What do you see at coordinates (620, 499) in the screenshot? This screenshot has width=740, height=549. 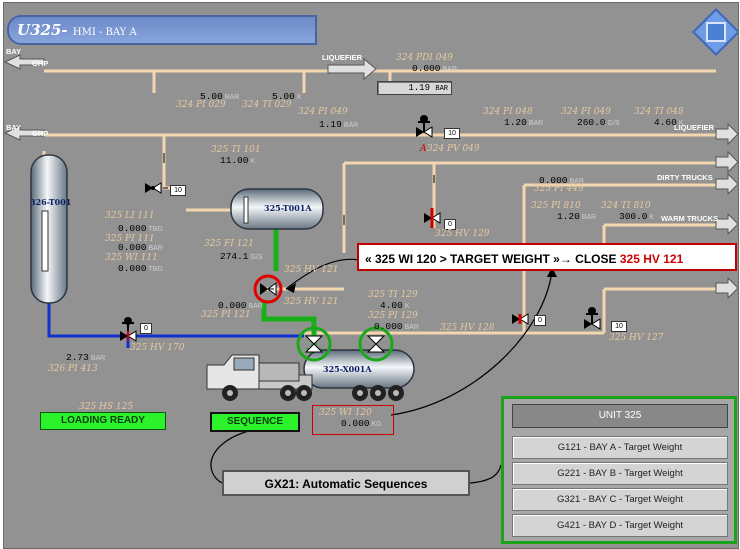 I see `g321-target-weight-button: G321 - BAY C - Target Weight` at bounding box center [620, 499].